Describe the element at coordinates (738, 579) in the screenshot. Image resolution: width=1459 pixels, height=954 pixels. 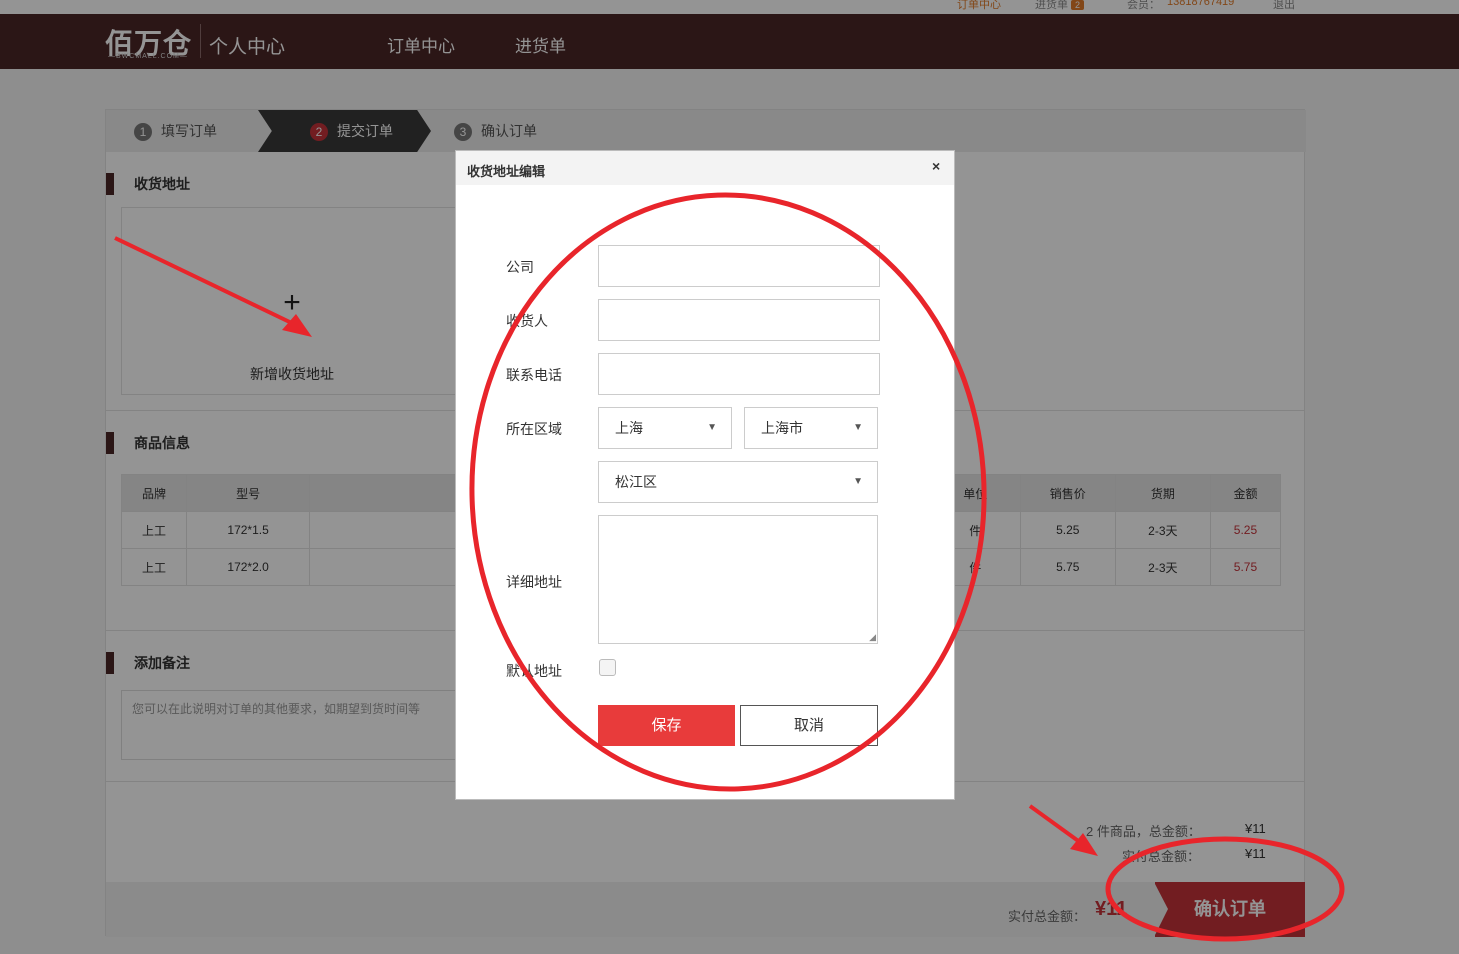
I see `detail-address-textarea: ◢` at that location.